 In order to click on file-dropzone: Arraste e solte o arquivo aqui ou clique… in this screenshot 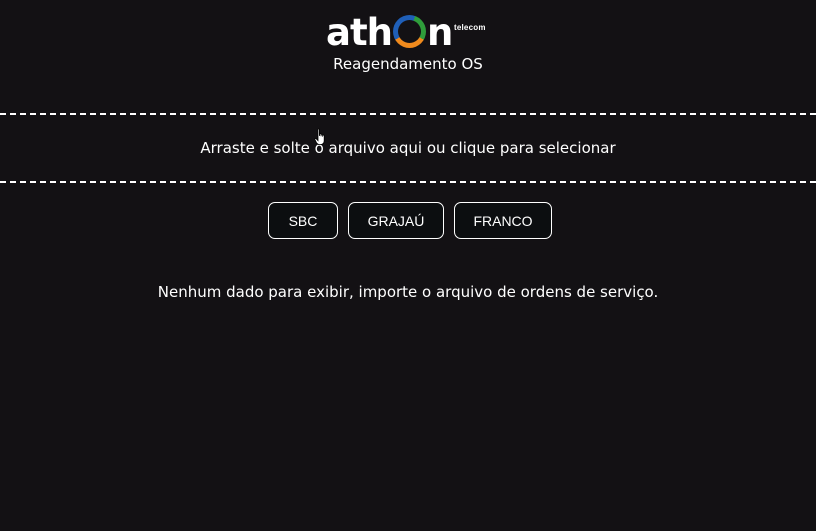, I will do `click(408, 148)`.